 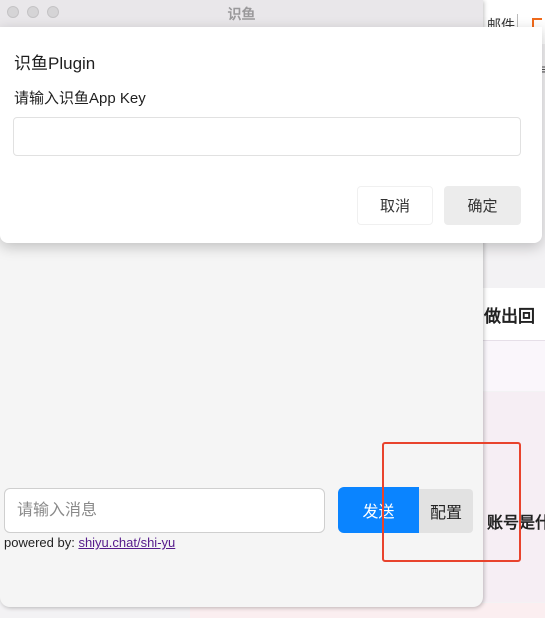 I want to click on app-key-input, so click(x=267, y=136).